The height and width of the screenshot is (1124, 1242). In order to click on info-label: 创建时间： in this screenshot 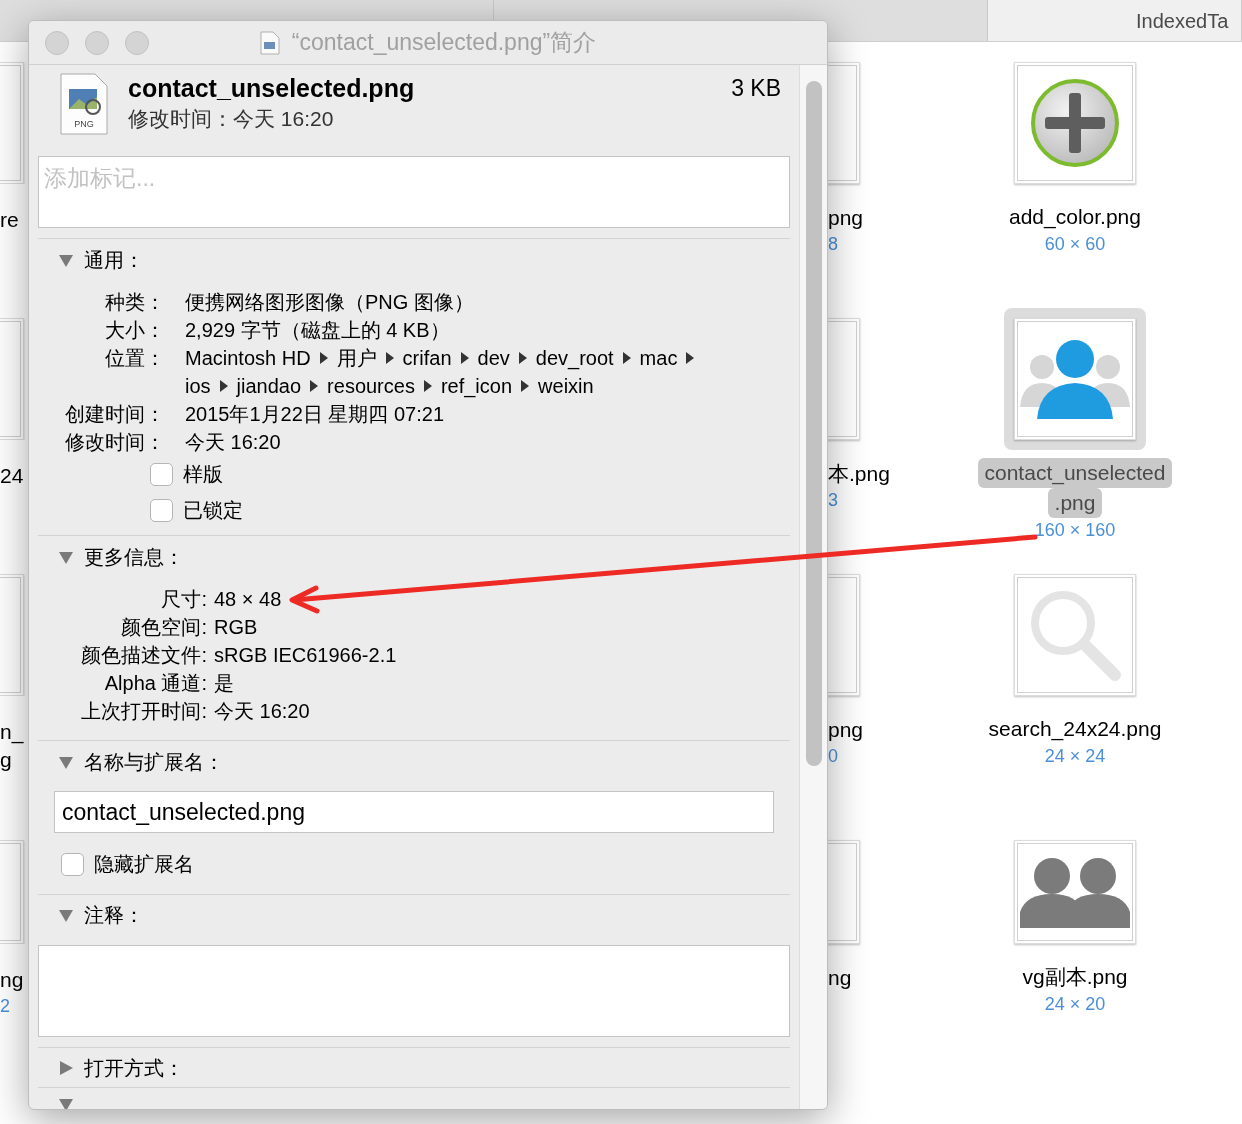, I will do `click(114, 414)`.